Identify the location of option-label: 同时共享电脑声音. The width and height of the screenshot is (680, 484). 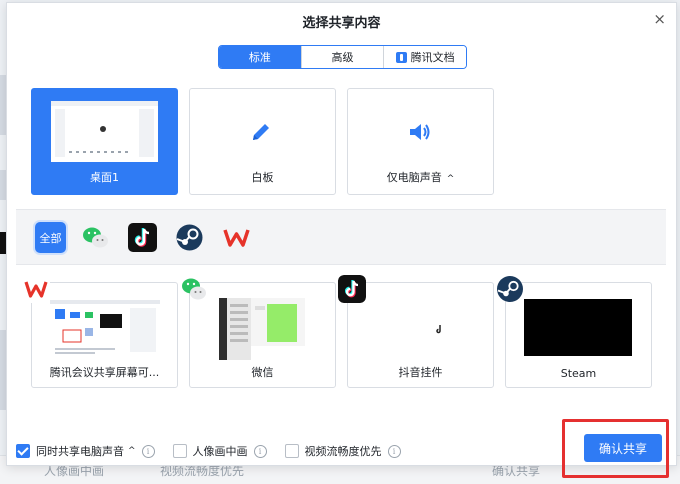
(80, 451).